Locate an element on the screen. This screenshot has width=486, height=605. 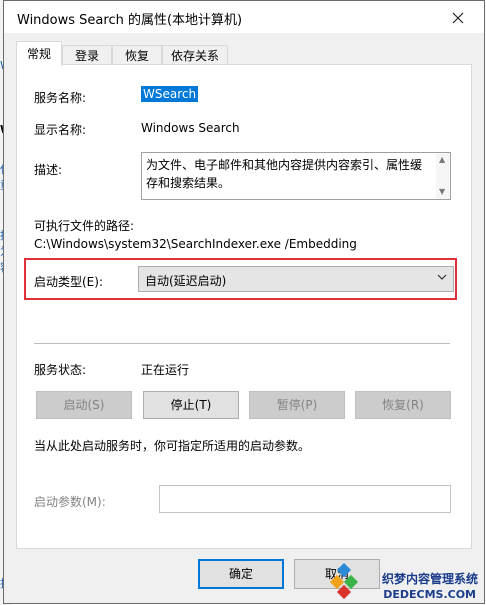
service-name-value: WSearch is located at coordinates (170, 94).